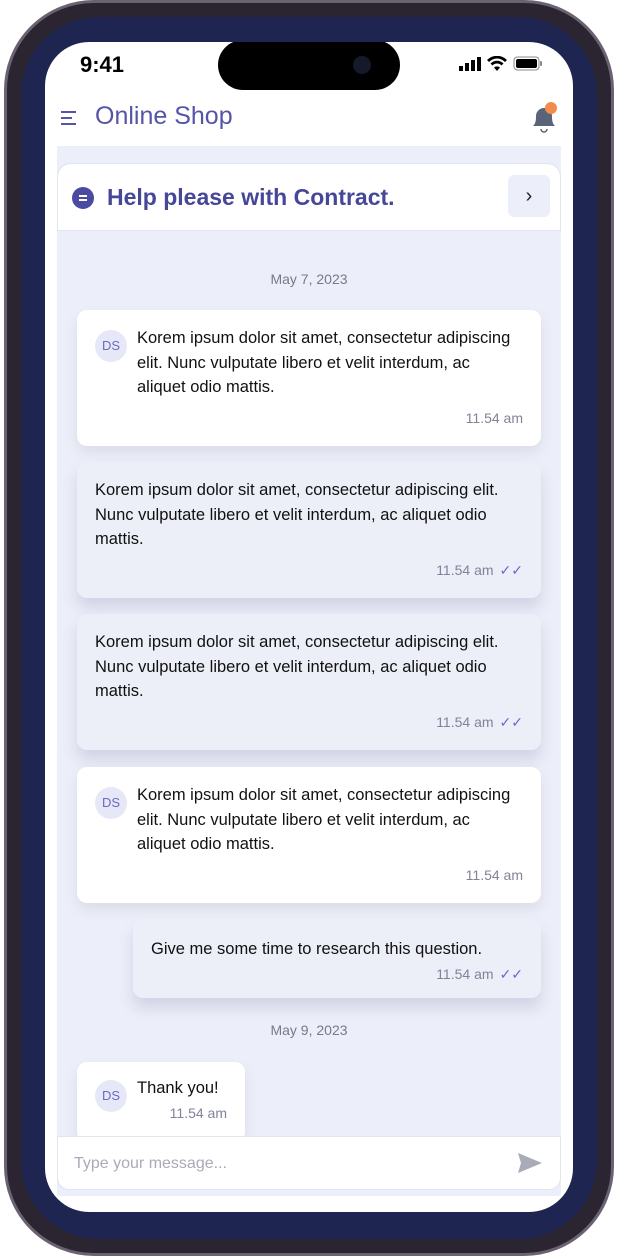 This screenshot has height=1256, width=618. What do you see at coordinates (164, 116) in the screenshot?
I see `app-title: Online Shop` at bounding box center [164, 116].